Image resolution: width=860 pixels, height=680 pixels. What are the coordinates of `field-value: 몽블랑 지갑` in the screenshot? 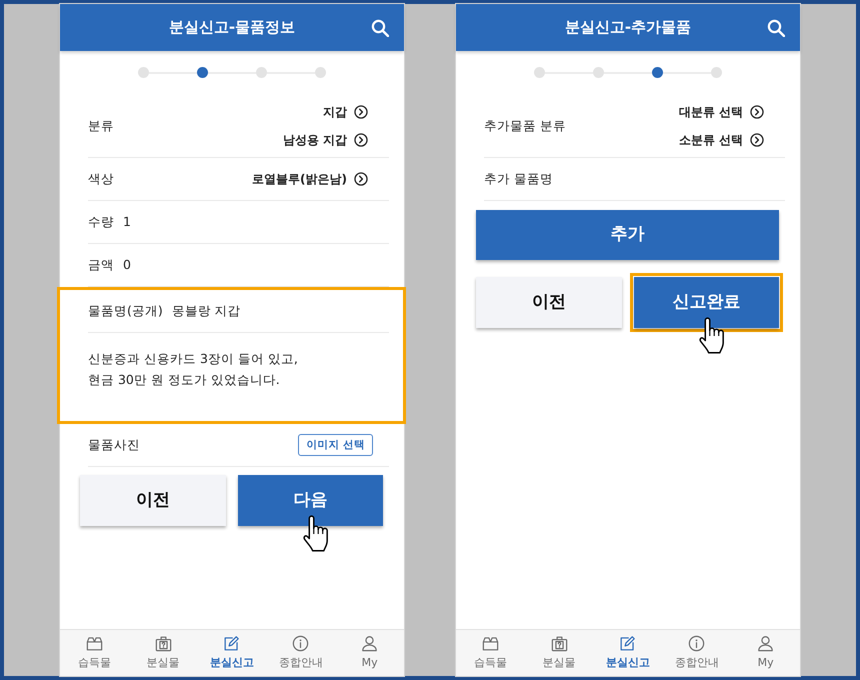 It's located at (206, 311).